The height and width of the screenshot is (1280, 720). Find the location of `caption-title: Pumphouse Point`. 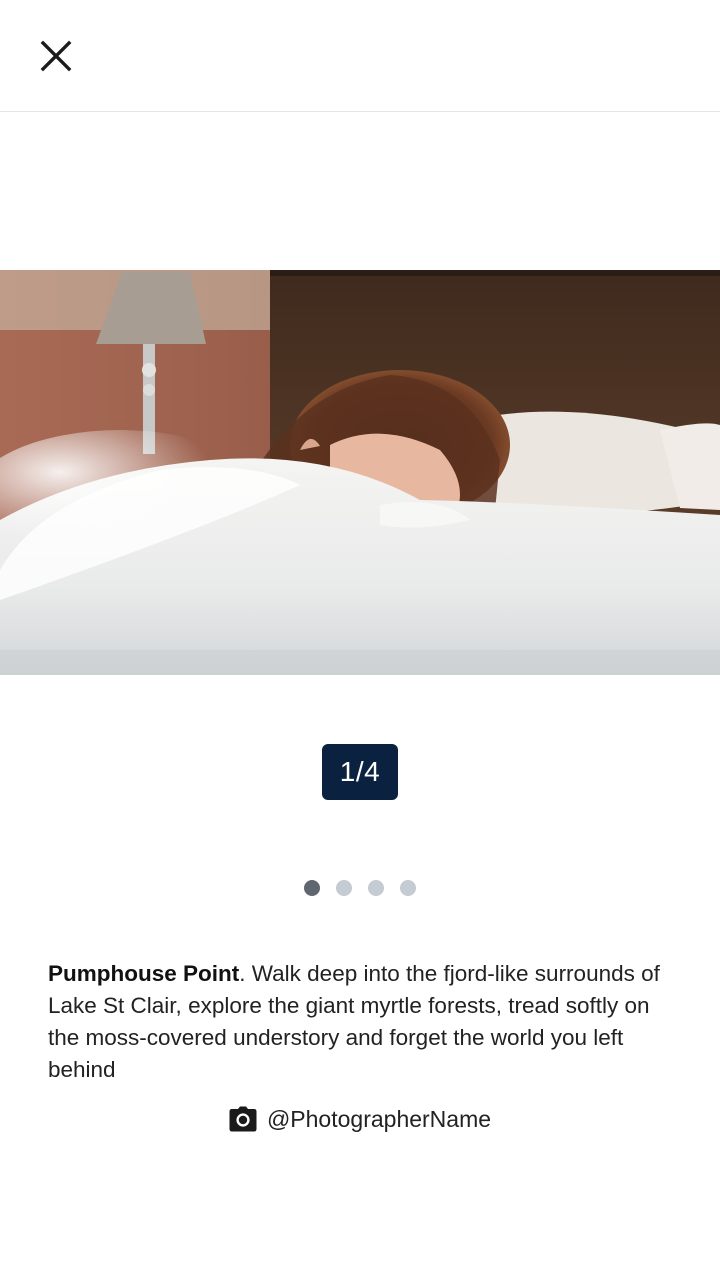

caption-title: Pumphouse Point is located at coordinates (144, 973).